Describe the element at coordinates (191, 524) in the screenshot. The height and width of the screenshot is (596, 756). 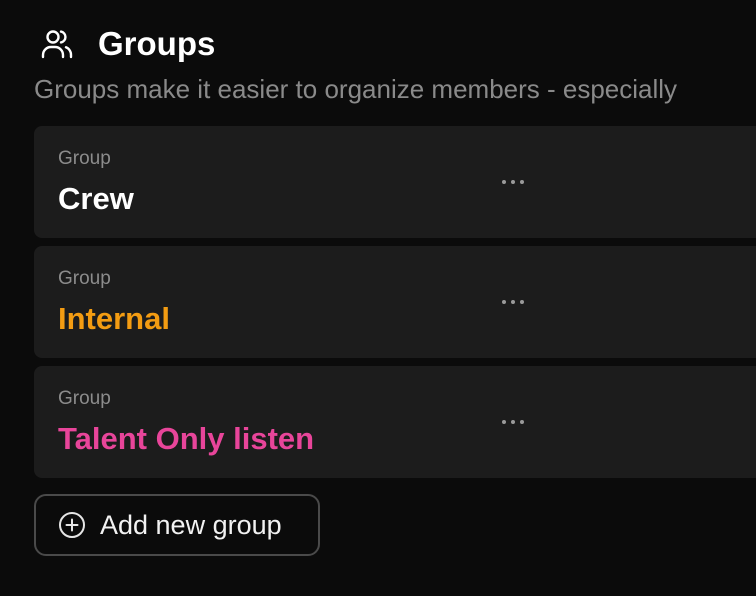
I see `add-group-label: Add new group` at that location.